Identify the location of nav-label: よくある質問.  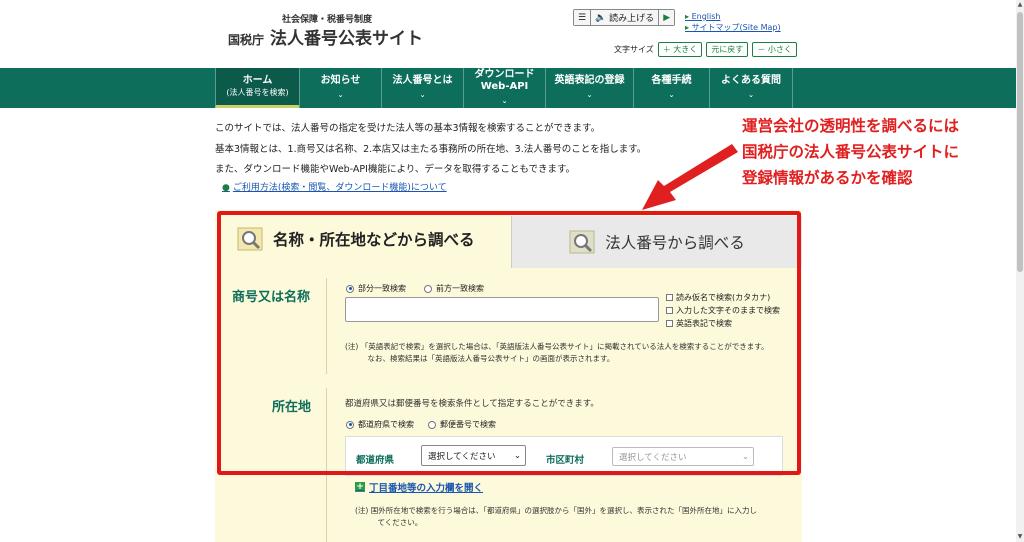
(751, 80).